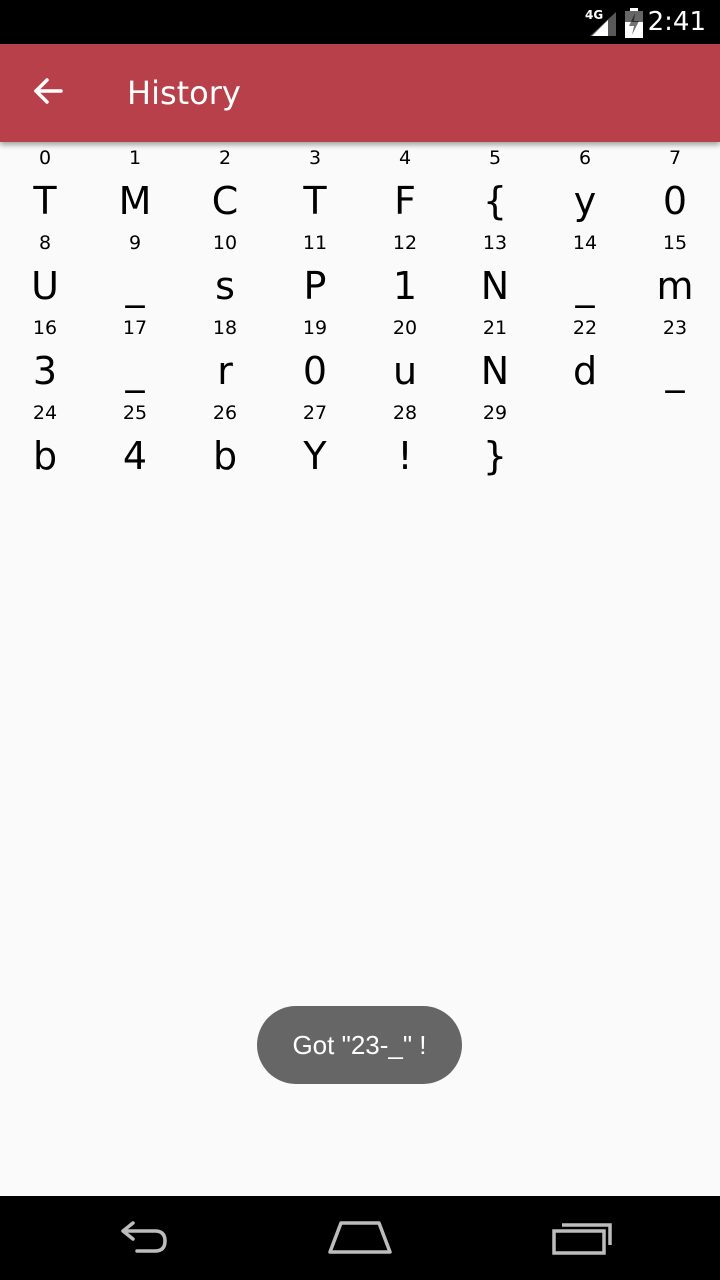 This screenshot has width=720, height=1280. I want to click on history-index: 1, so click(135, 158).